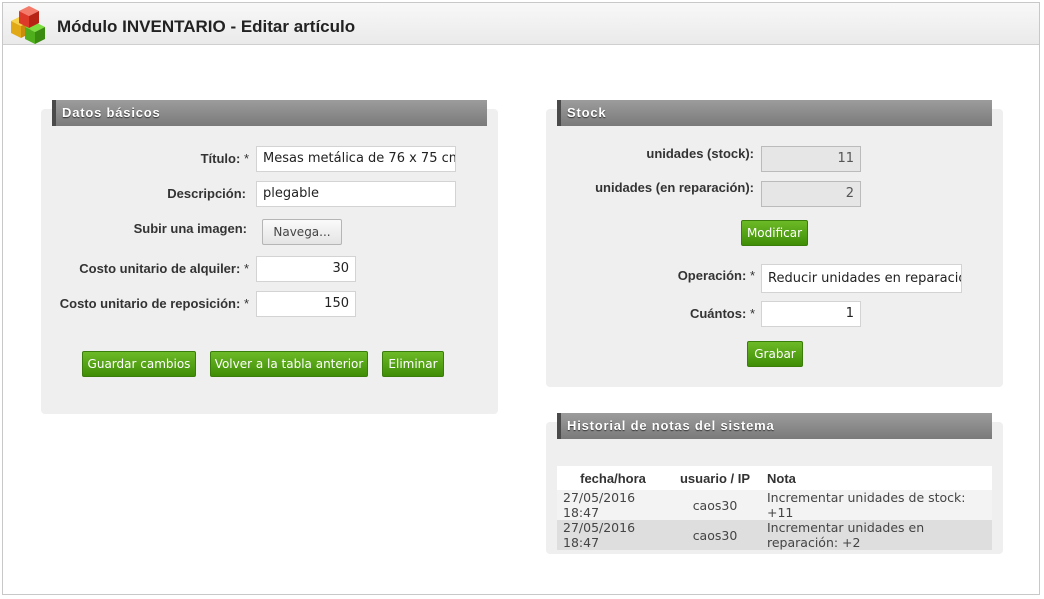 The image size is (1044, 599). What do you see at coordinates (164, 268) in the screenshot?
I see `costo-alquiler-label: Costo unitario de alquiler: *` at bounding box center [164, 268].